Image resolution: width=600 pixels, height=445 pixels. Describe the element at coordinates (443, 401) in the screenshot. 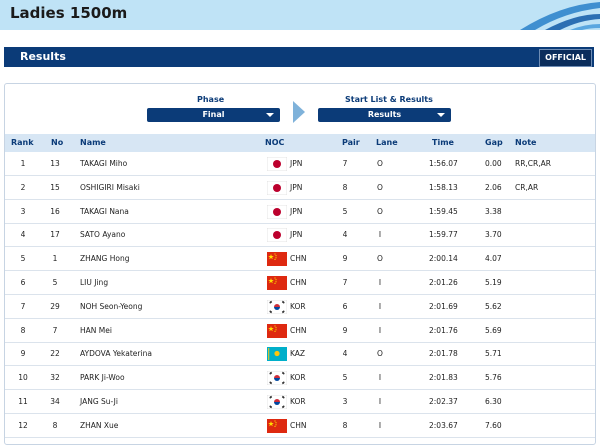

I see `cell-time: 2:02.37` at that location.